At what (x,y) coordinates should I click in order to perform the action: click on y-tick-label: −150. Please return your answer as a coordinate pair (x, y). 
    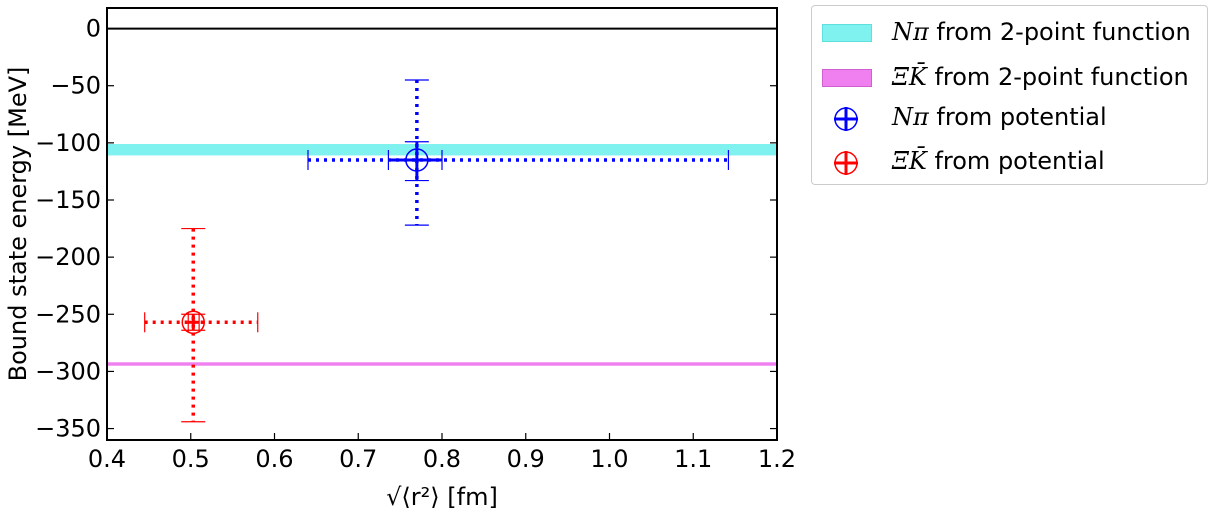
    Looking at the image, I should click on (68, 200).